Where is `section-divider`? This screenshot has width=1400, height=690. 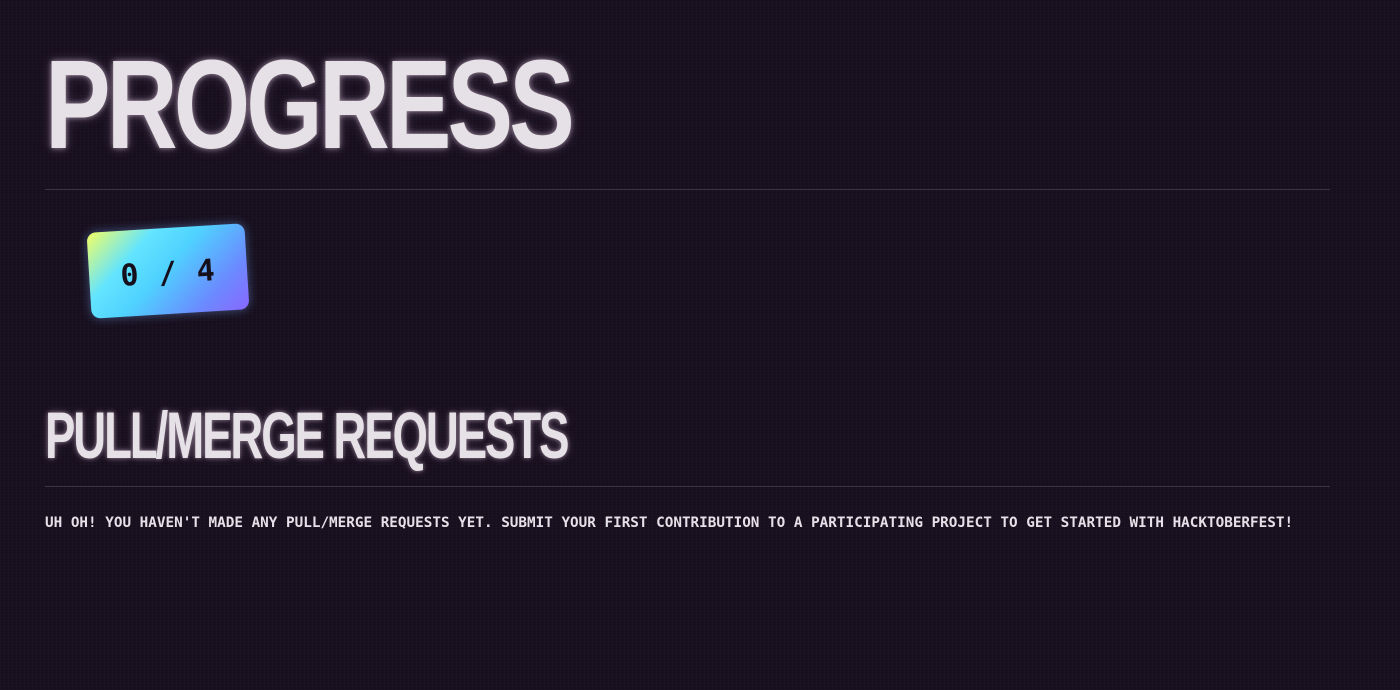 section-divider is located at coordinates (687, 486).